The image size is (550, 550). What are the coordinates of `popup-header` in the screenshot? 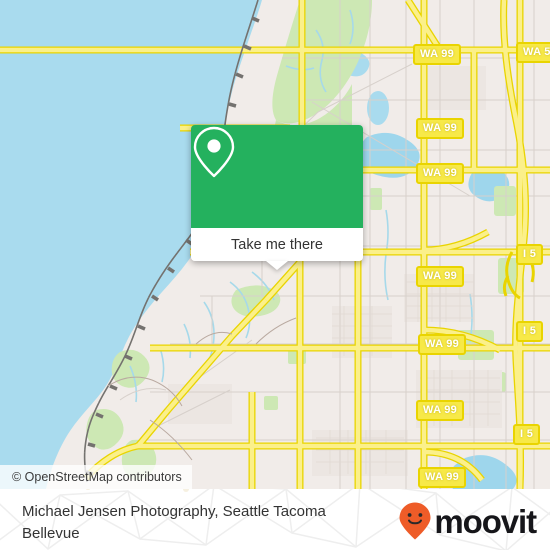 It's located at (277, 176).